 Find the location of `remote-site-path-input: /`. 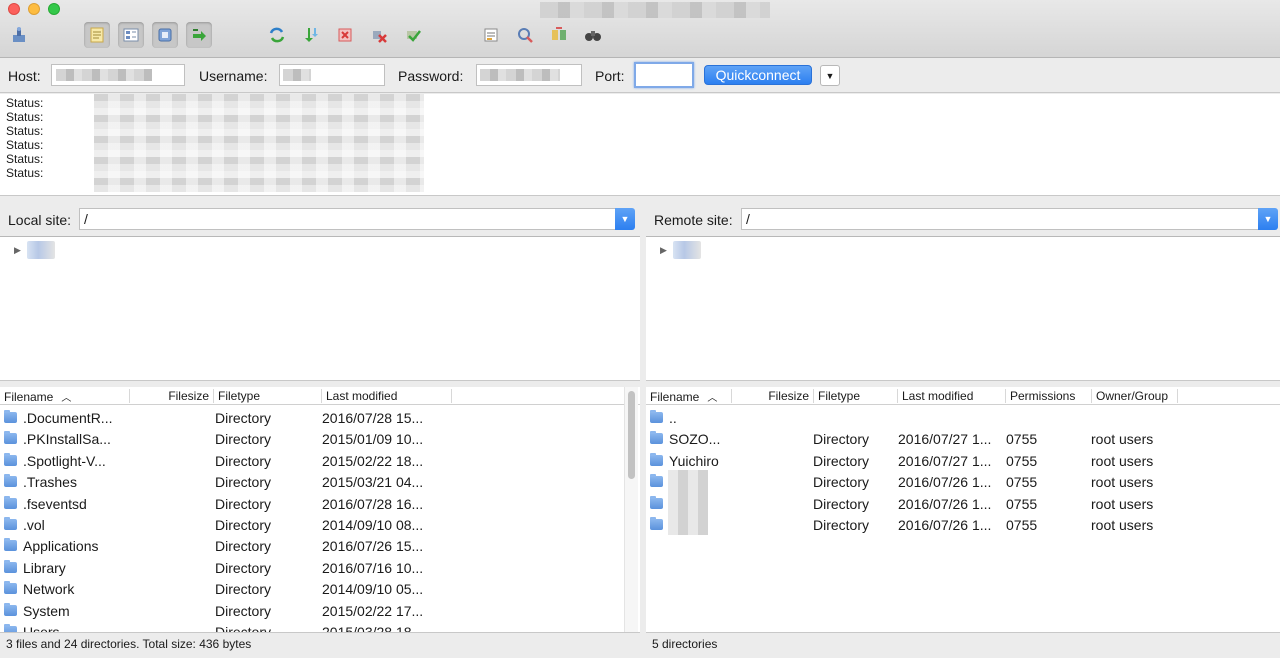

remote-site-path-input: / is located at coordinates (1000, 219).